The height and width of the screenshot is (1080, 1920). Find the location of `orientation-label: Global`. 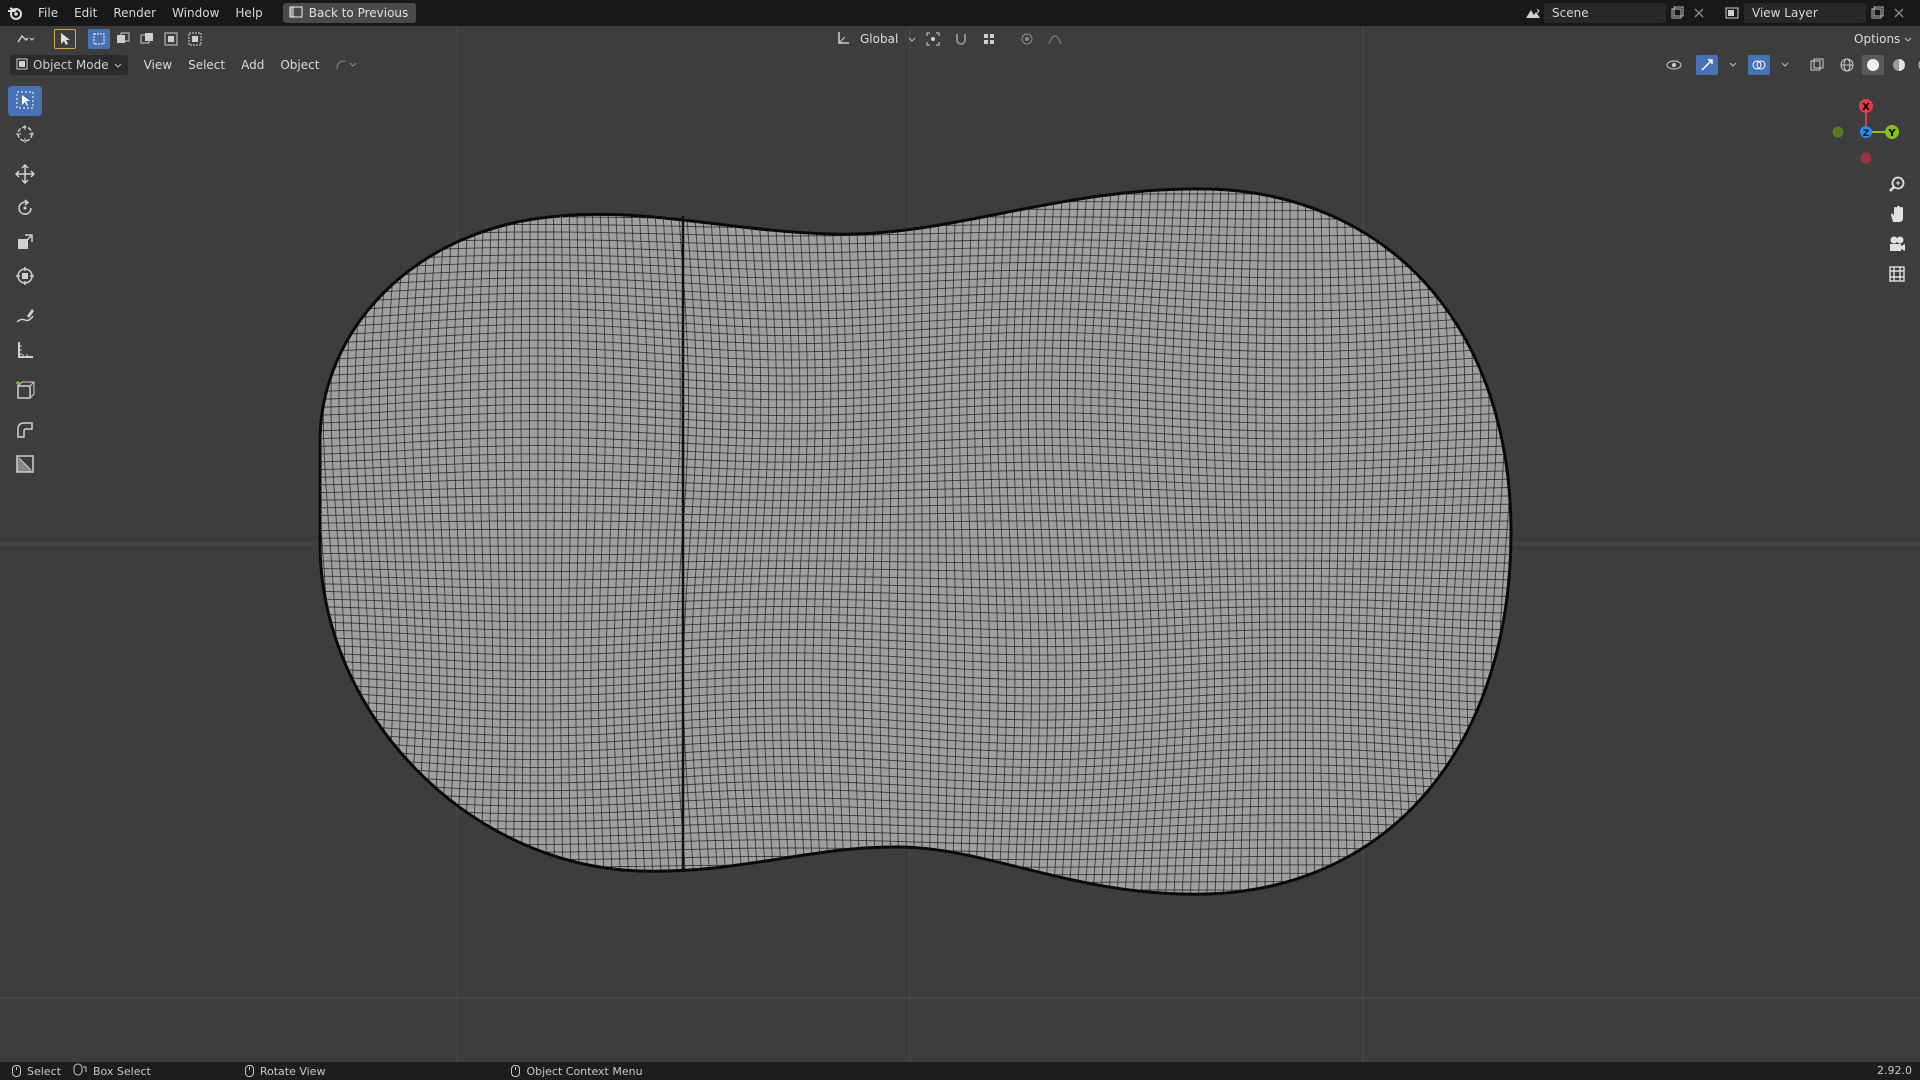

orientation-label: Global is located at coordinates (879, 39).